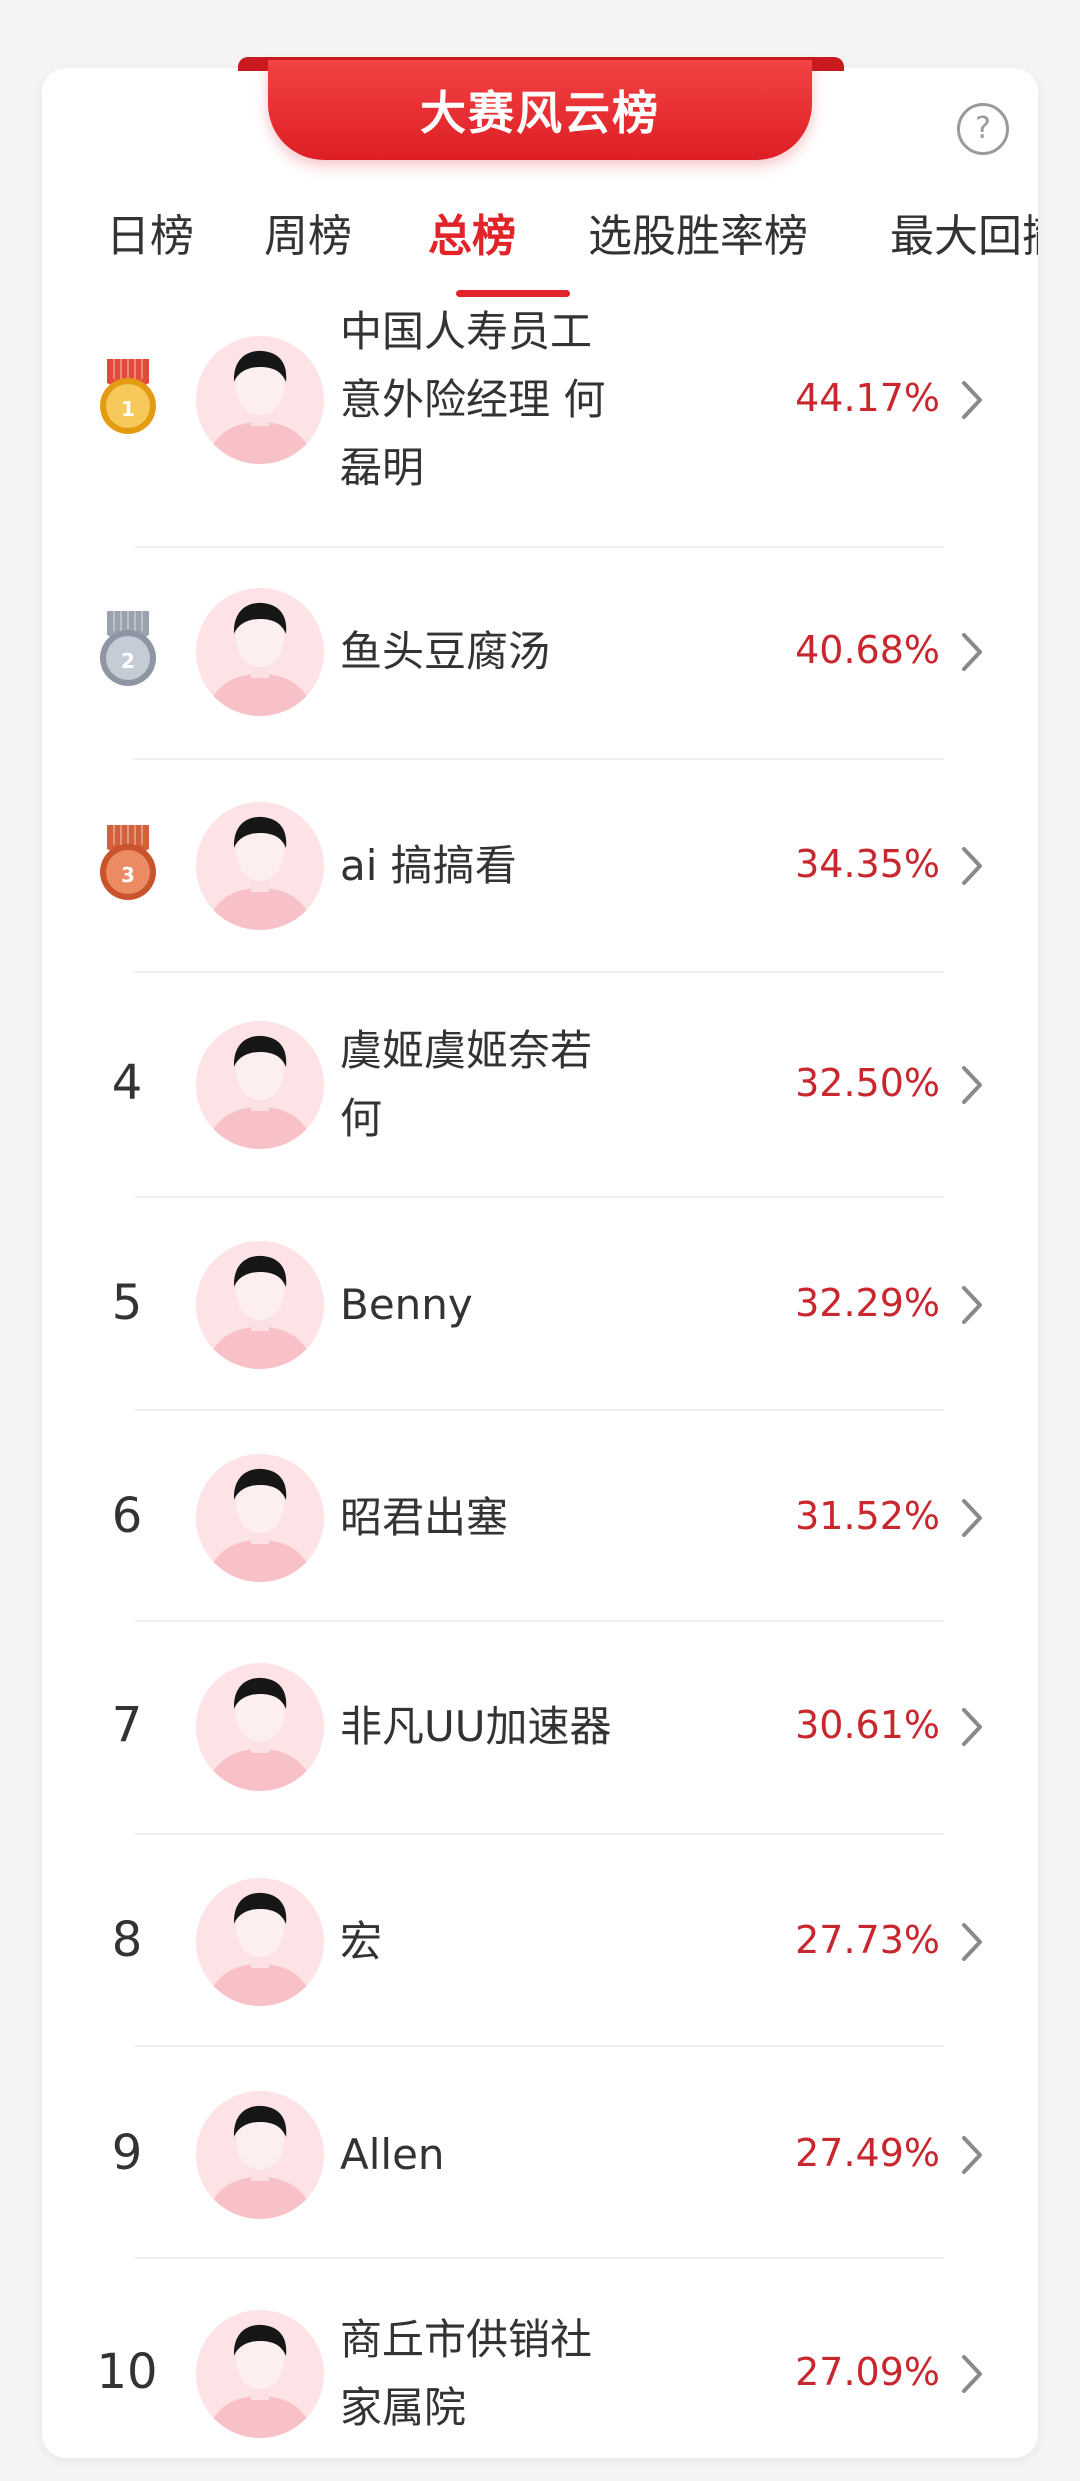 The height and width of the screenshot is (2481, 1080). I want to click on medal-rank-number: 3, so click(128, 875).